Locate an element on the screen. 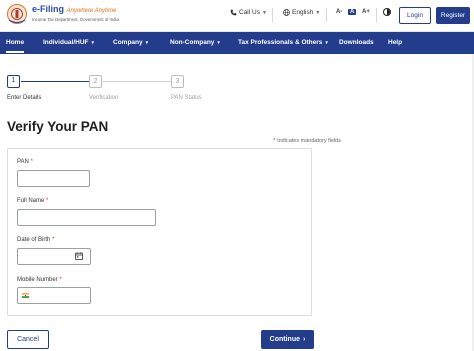 The width and height of the screenshot is (474, 351). contrast-toggle-icon is located at coordinates (387, 12).